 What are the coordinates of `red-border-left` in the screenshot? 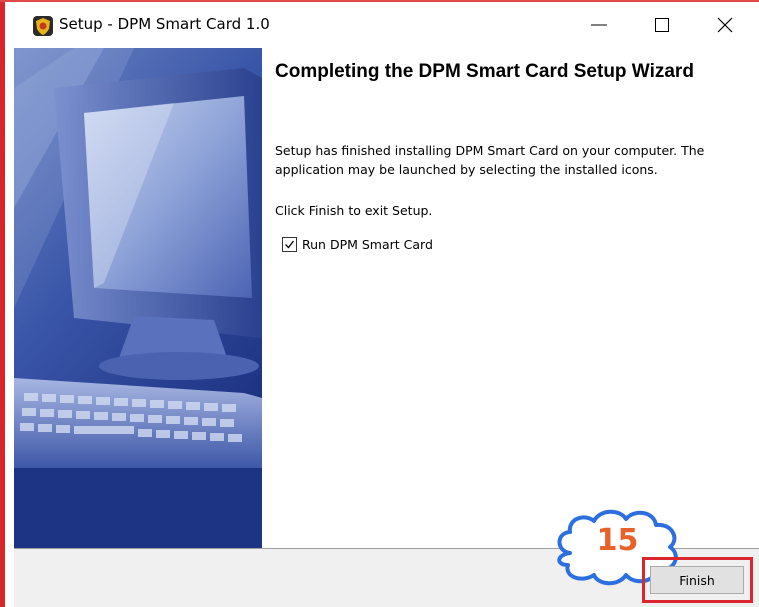 It's located at (2, 303).